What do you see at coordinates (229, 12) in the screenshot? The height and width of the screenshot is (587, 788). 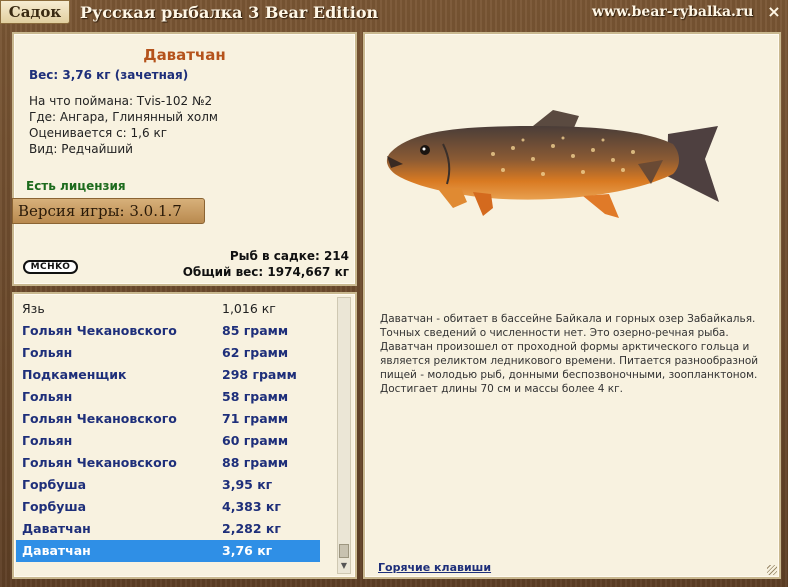 I see `app-title: Русская рыбалка 3 Bear Edition` at bounding box center [229, 12].